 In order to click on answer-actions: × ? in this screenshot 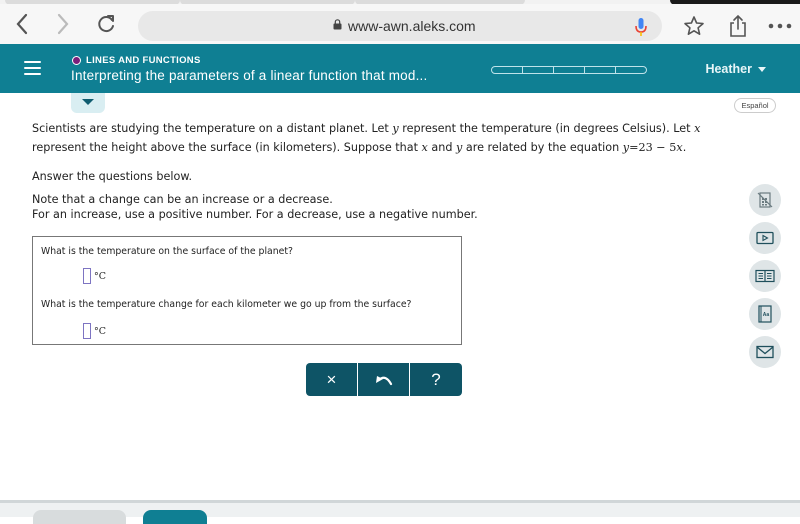, I will do `click(384, 379)`.